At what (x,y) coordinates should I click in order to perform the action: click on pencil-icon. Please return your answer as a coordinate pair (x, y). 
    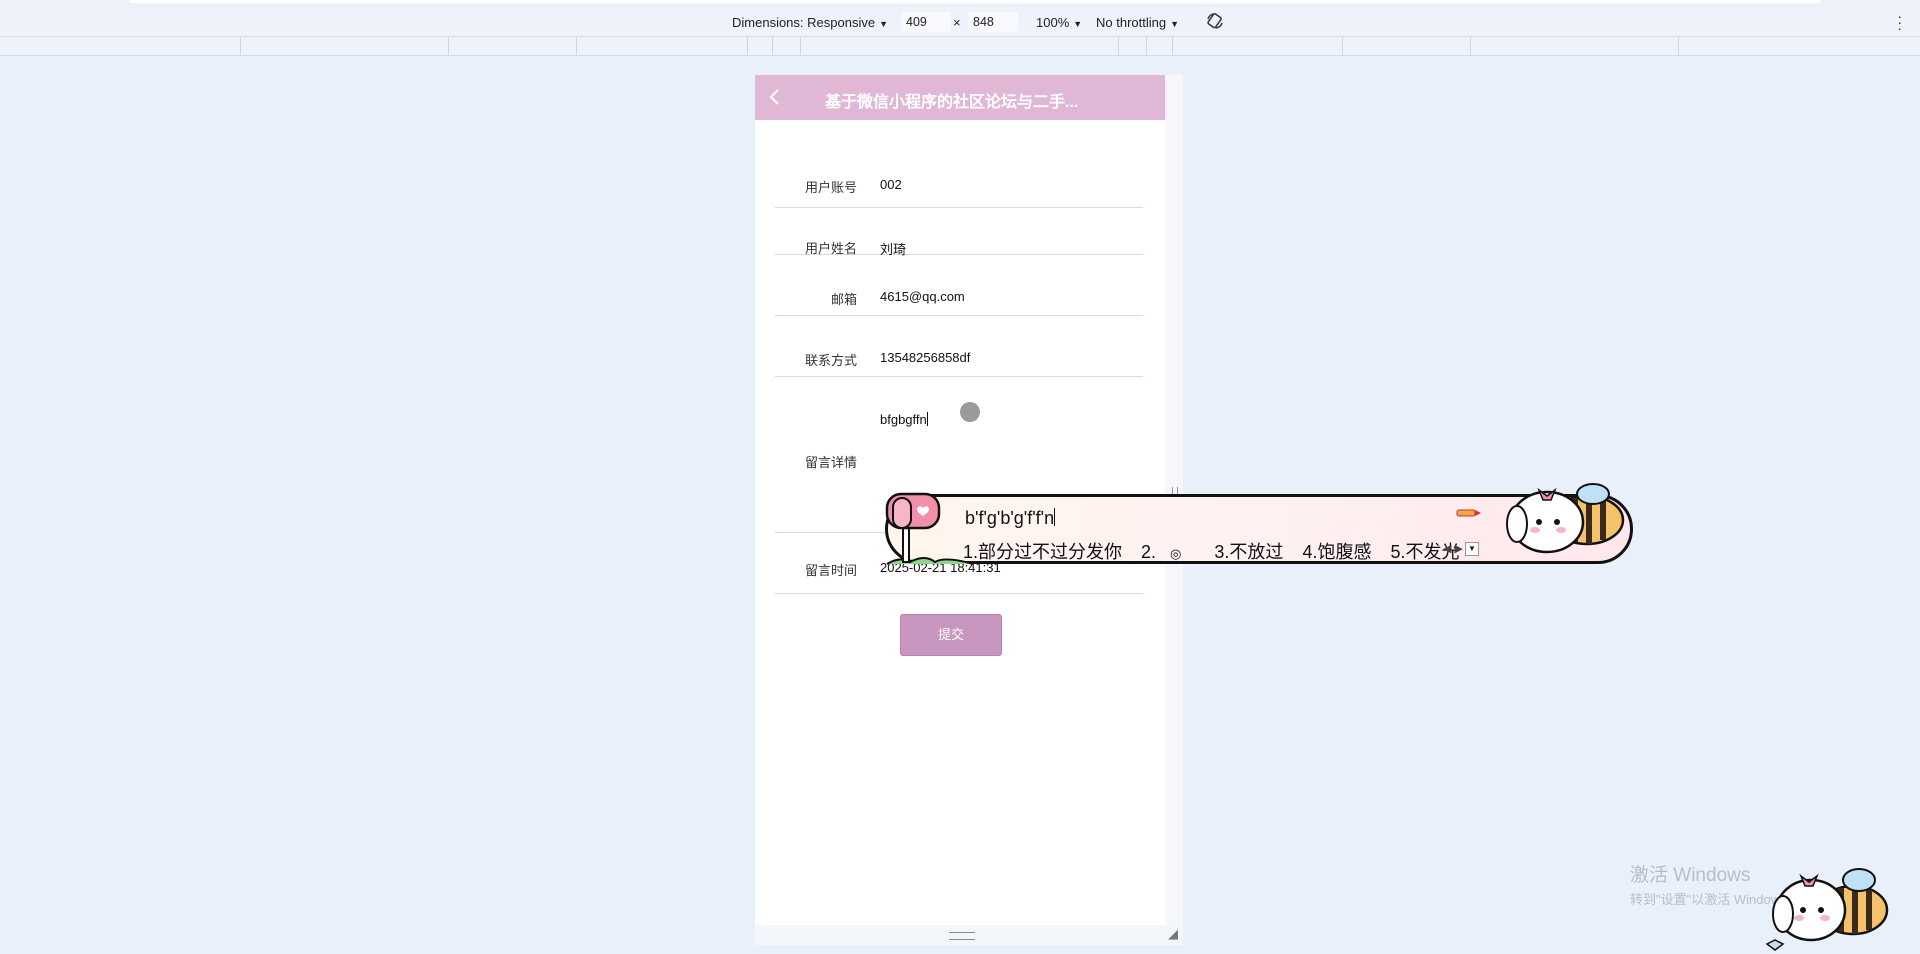
    Looking at the image, I should click on (1468, 513).